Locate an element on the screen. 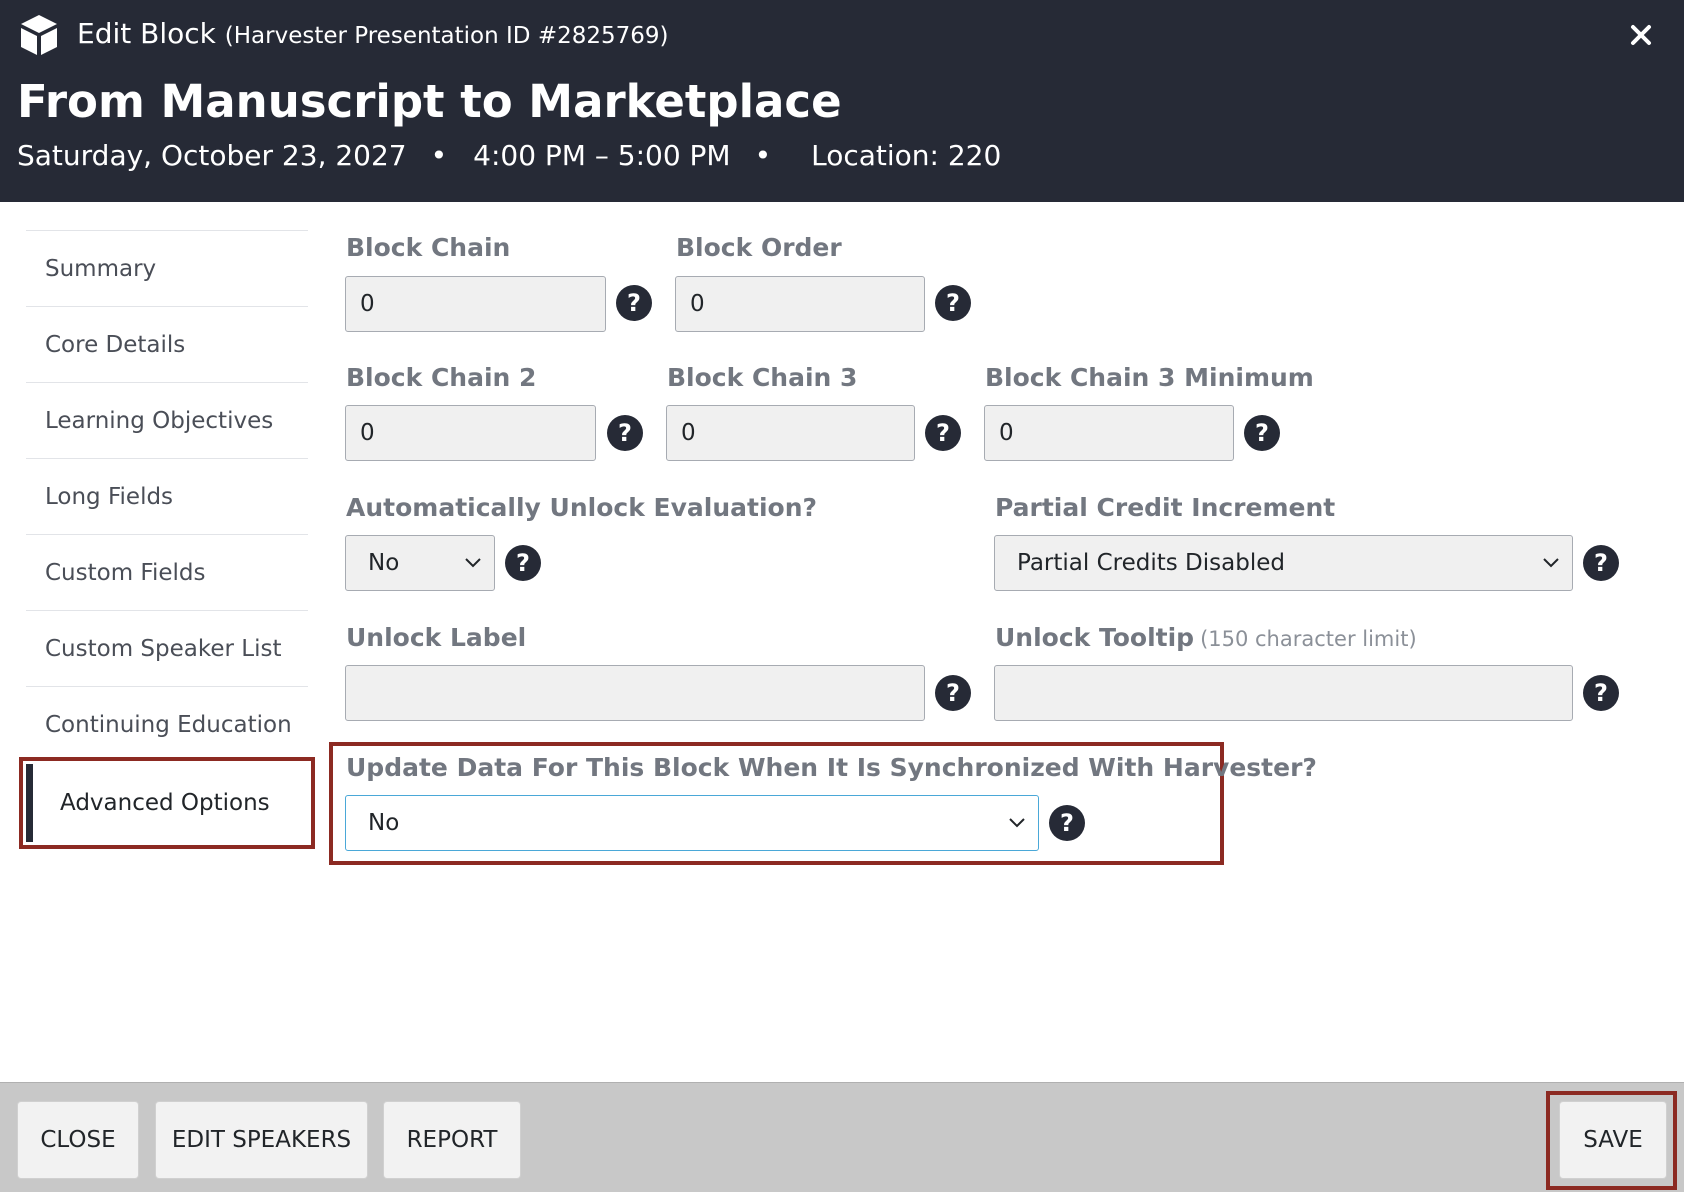  sidebar-item-long-fields: Long Fields is located at coordinates (167, 496).